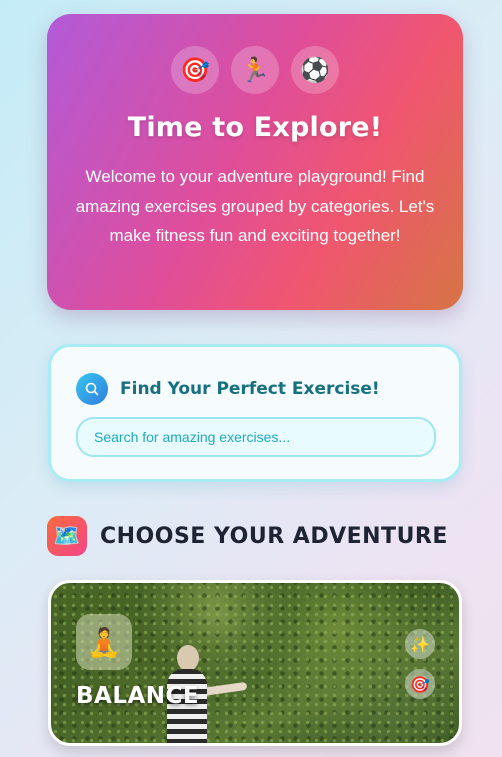  Describe the element at coordinates (256, 437) in the screenshot. I see `search-input` at that location.